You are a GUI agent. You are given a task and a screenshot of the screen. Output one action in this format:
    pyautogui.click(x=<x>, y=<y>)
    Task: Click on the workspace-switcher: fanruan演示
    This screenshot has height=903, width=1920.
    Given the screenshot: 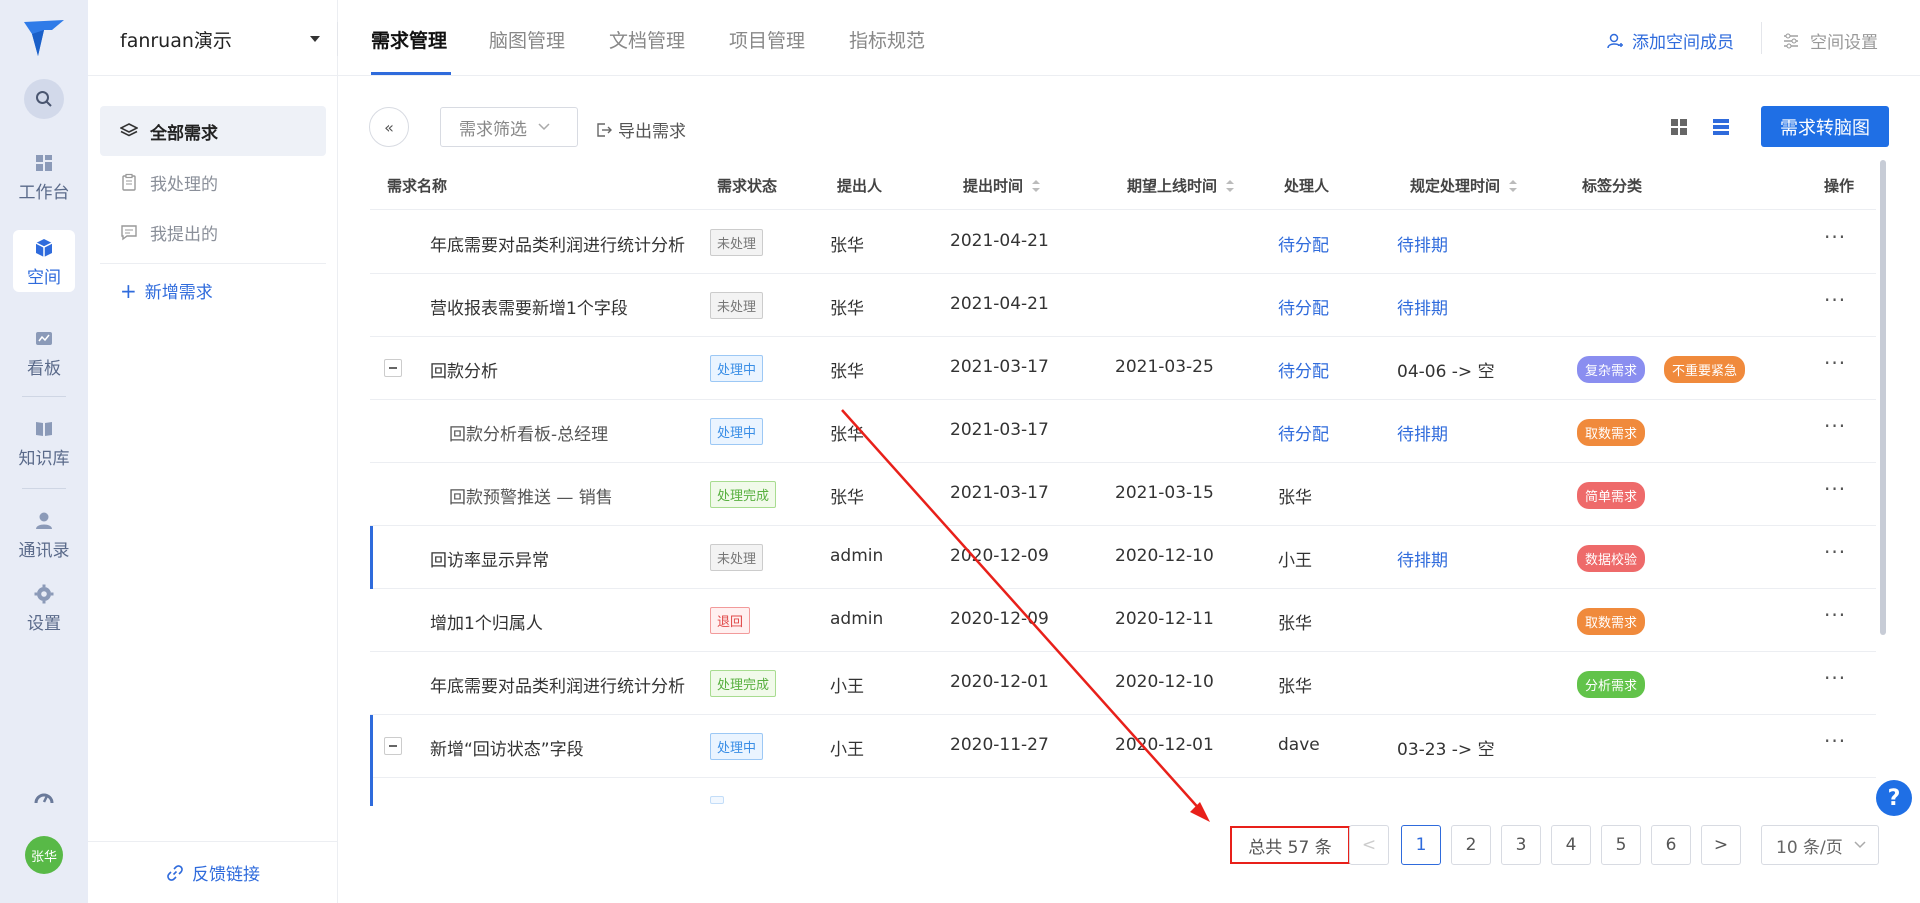 What is the action you would take?
    pyautogui.click(x=213, y=38)
    